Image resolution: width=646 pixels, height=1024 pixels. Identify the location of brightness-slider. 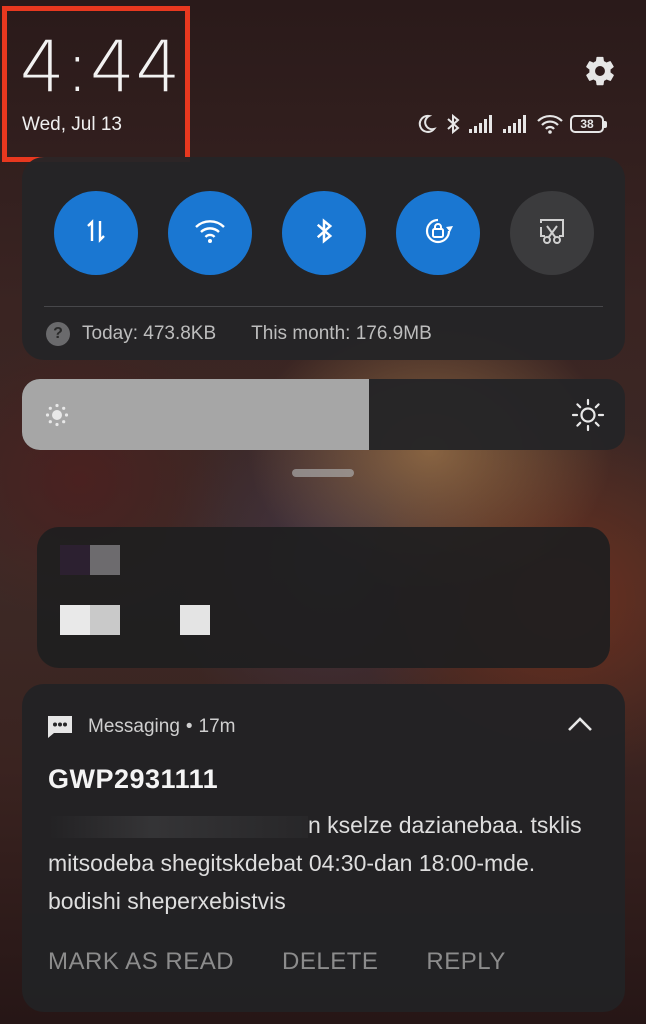
(323, 414).